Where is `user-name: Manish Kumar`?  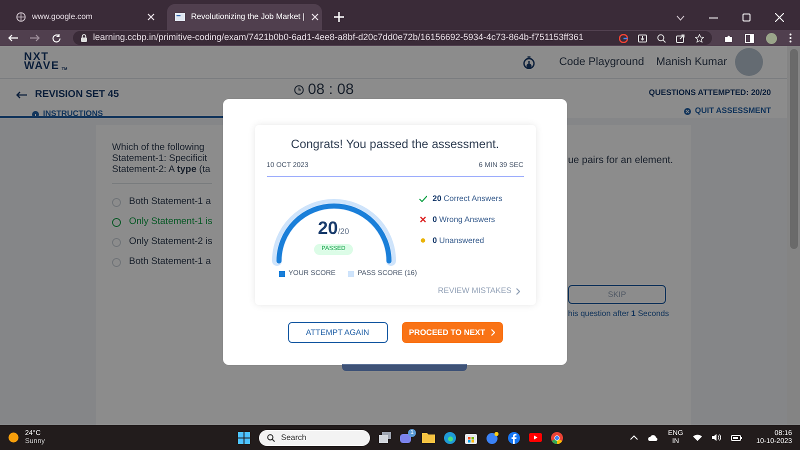 user-name: Manish Kumar is located at coordinates (691, 62).